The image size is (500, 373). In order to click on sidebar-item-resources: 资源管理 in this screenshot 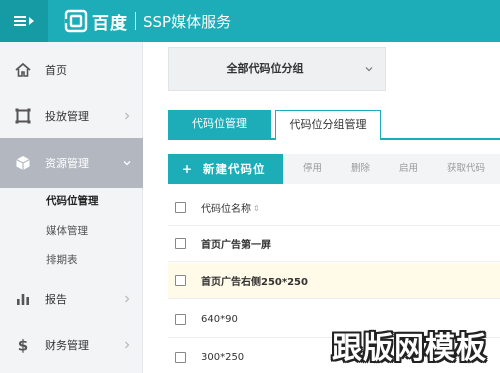, I will do `click(71, 163)`.